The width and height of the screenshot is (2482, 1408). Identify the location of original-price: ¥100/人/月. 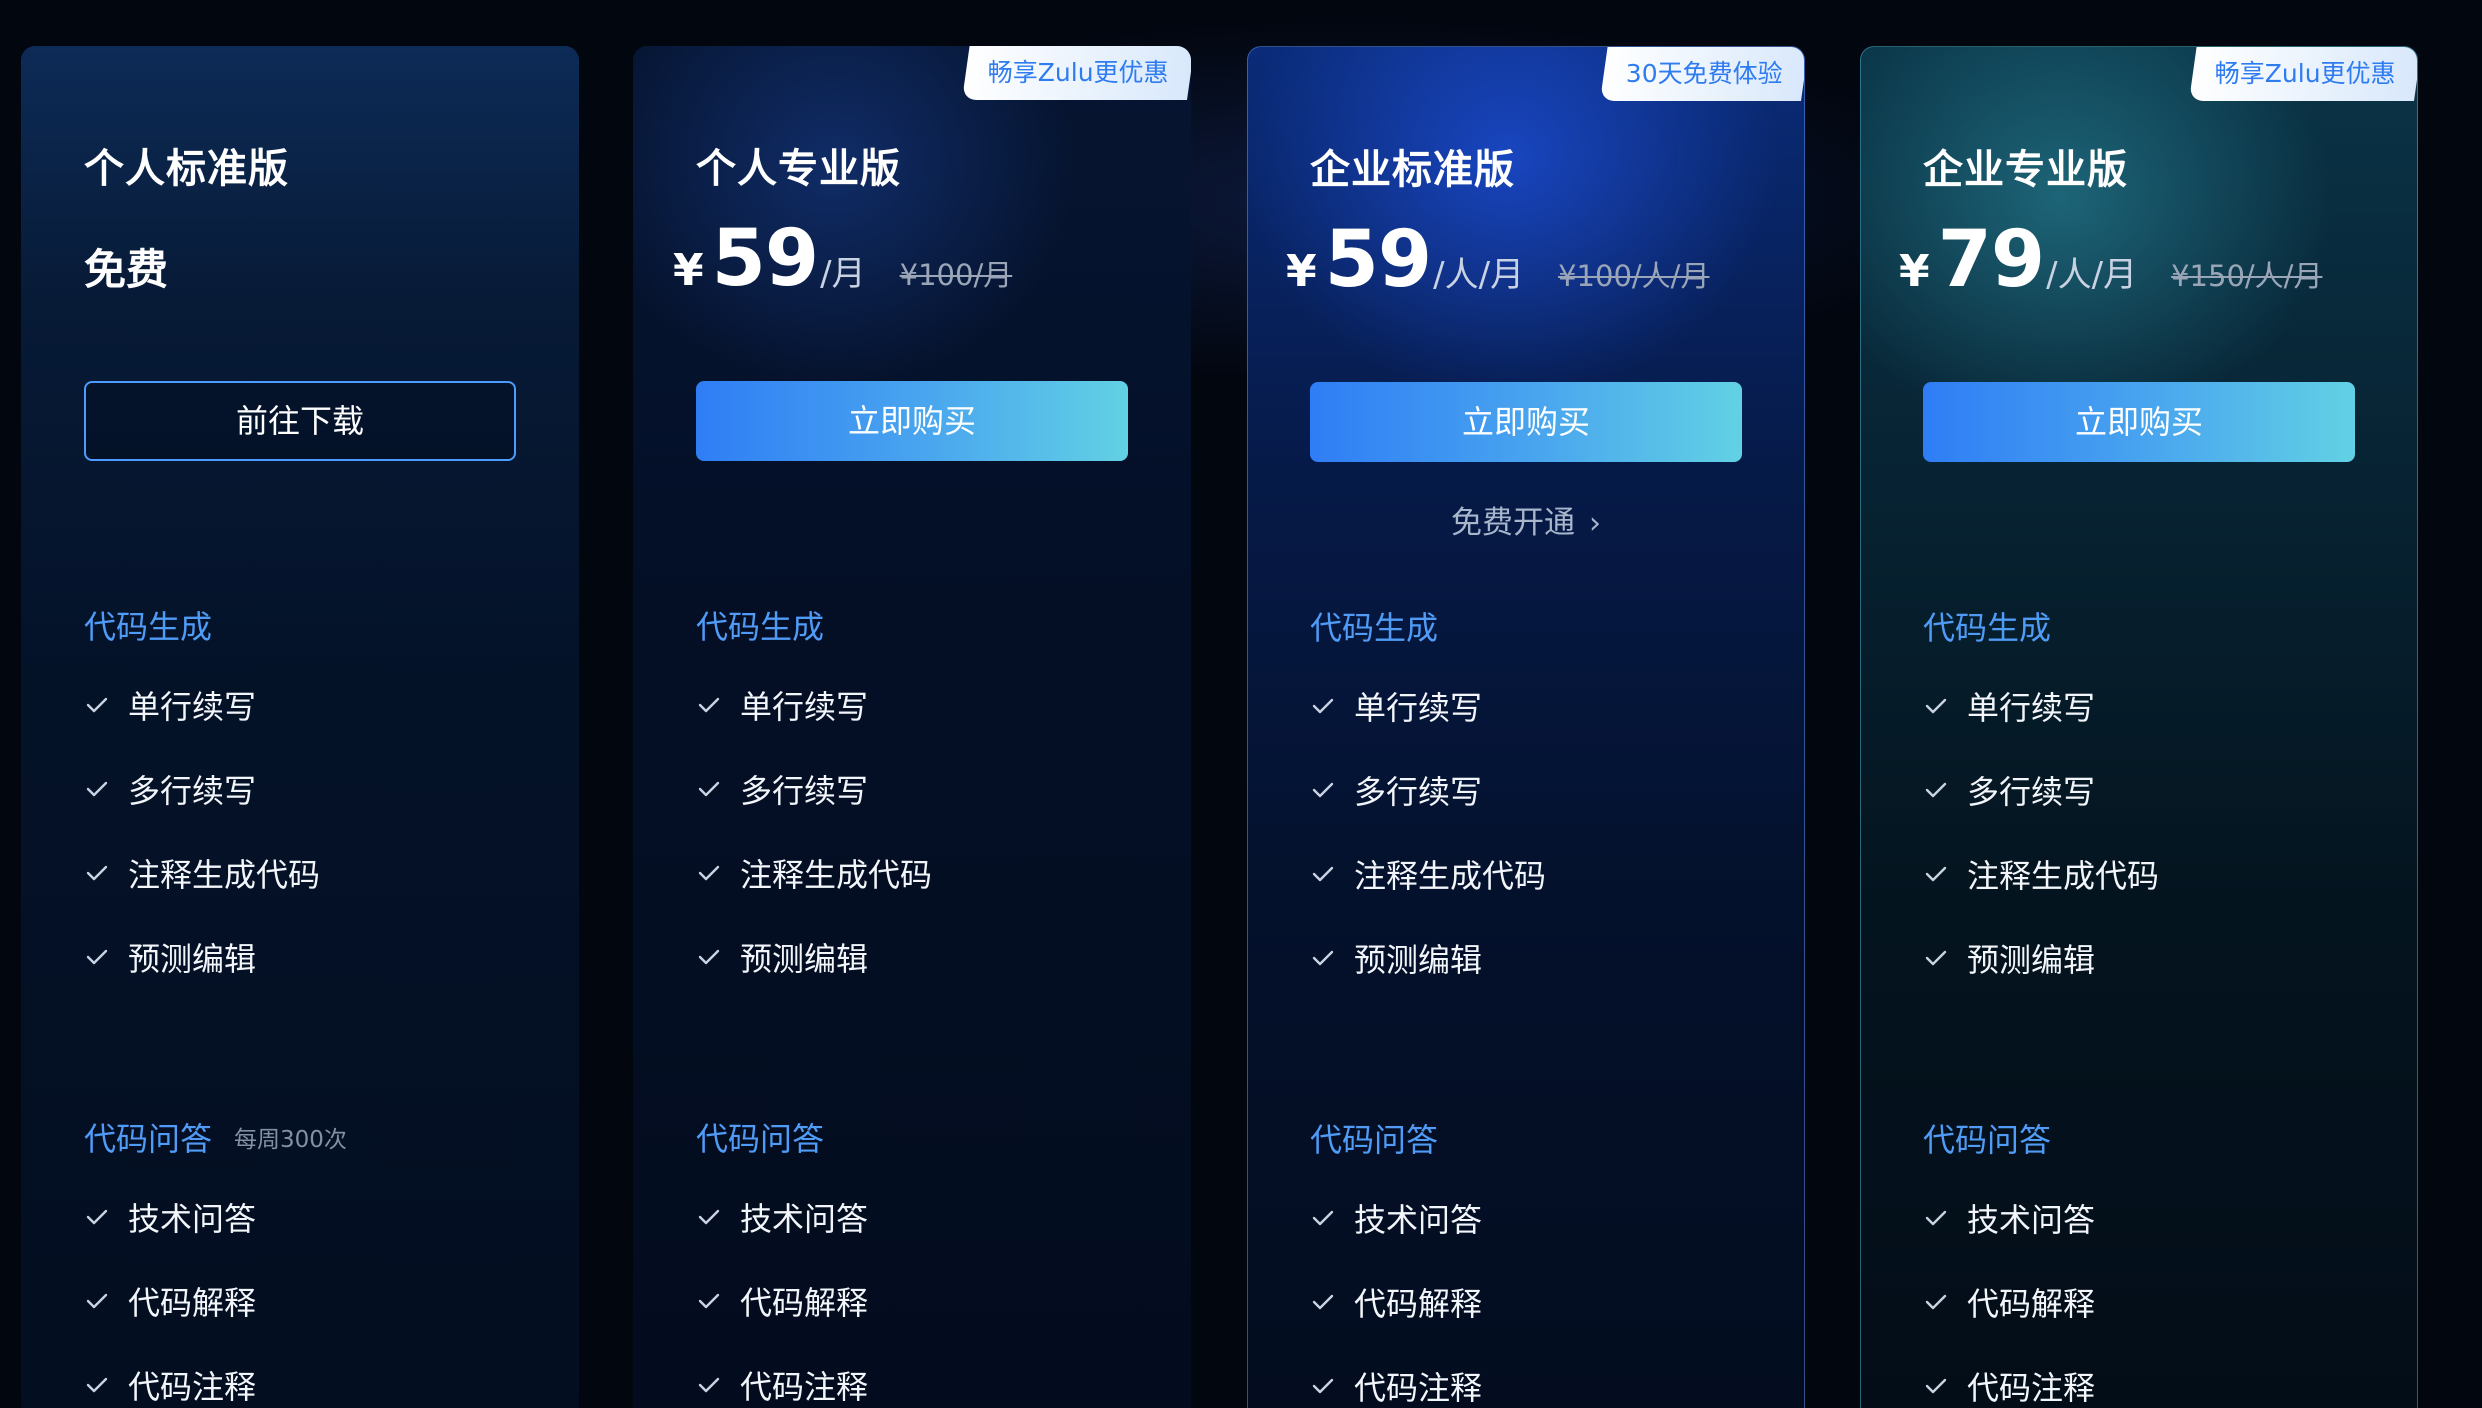
(1634, 276).